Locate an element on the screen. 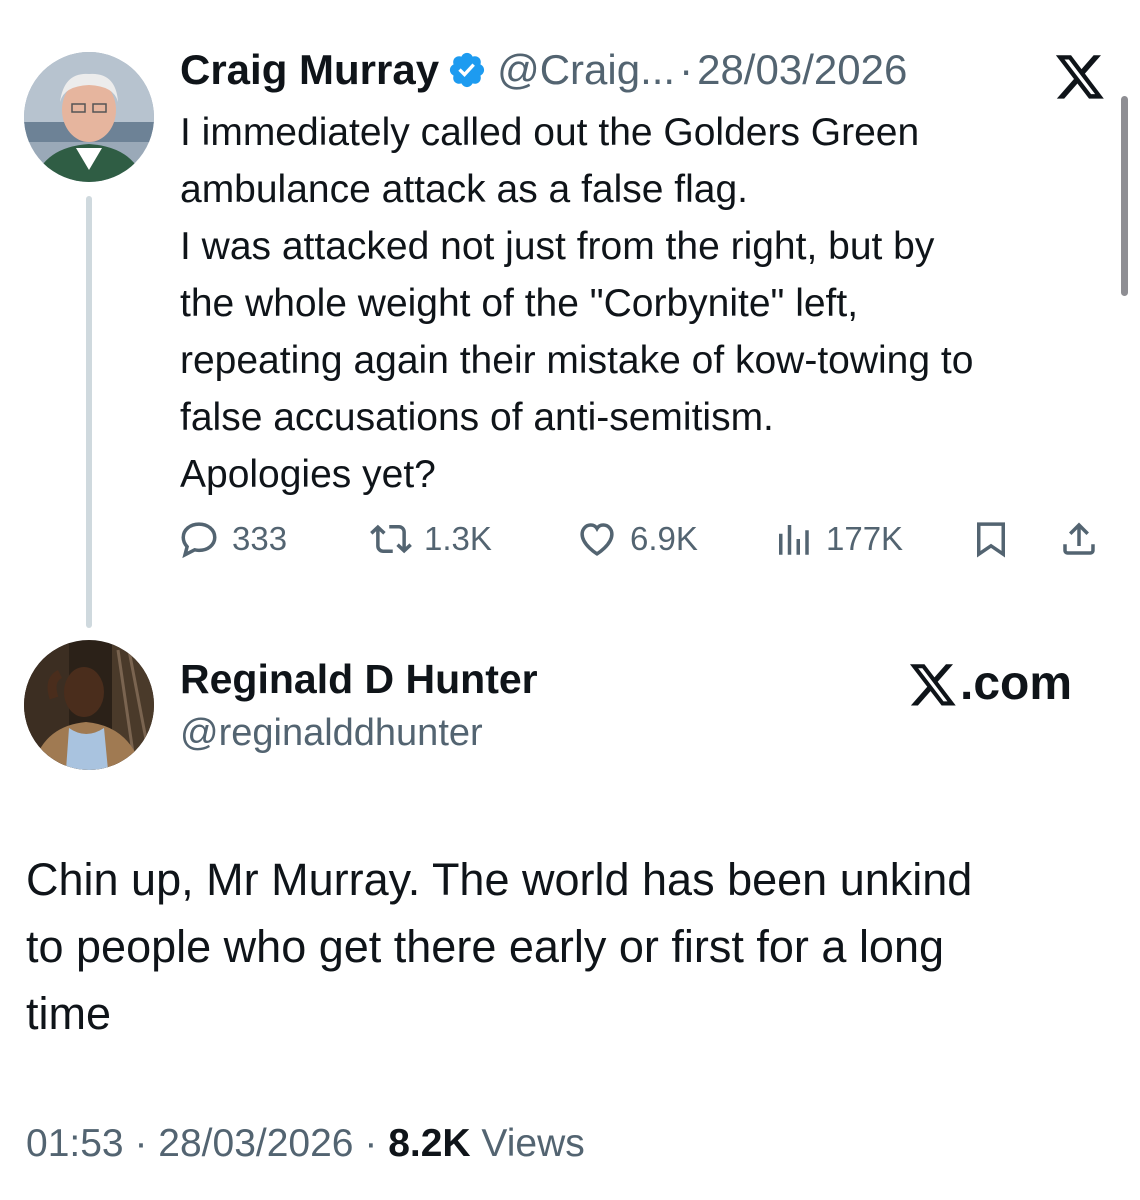 The image size is (1140, 1200). bookmark-button is located at coordinates (997, 539).